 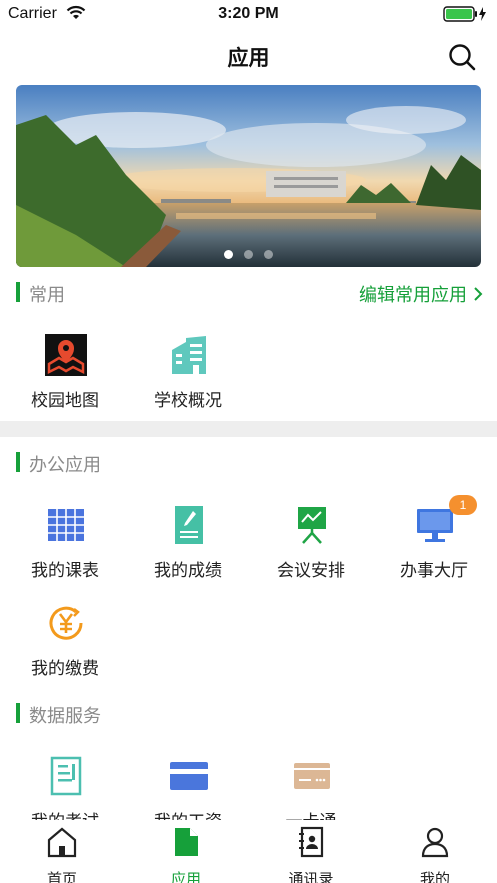 What do you see at coordinates (434, 549) in the screenshot?
I see `app-service-hall: 办事大厅` at bounding box center [434, 549].